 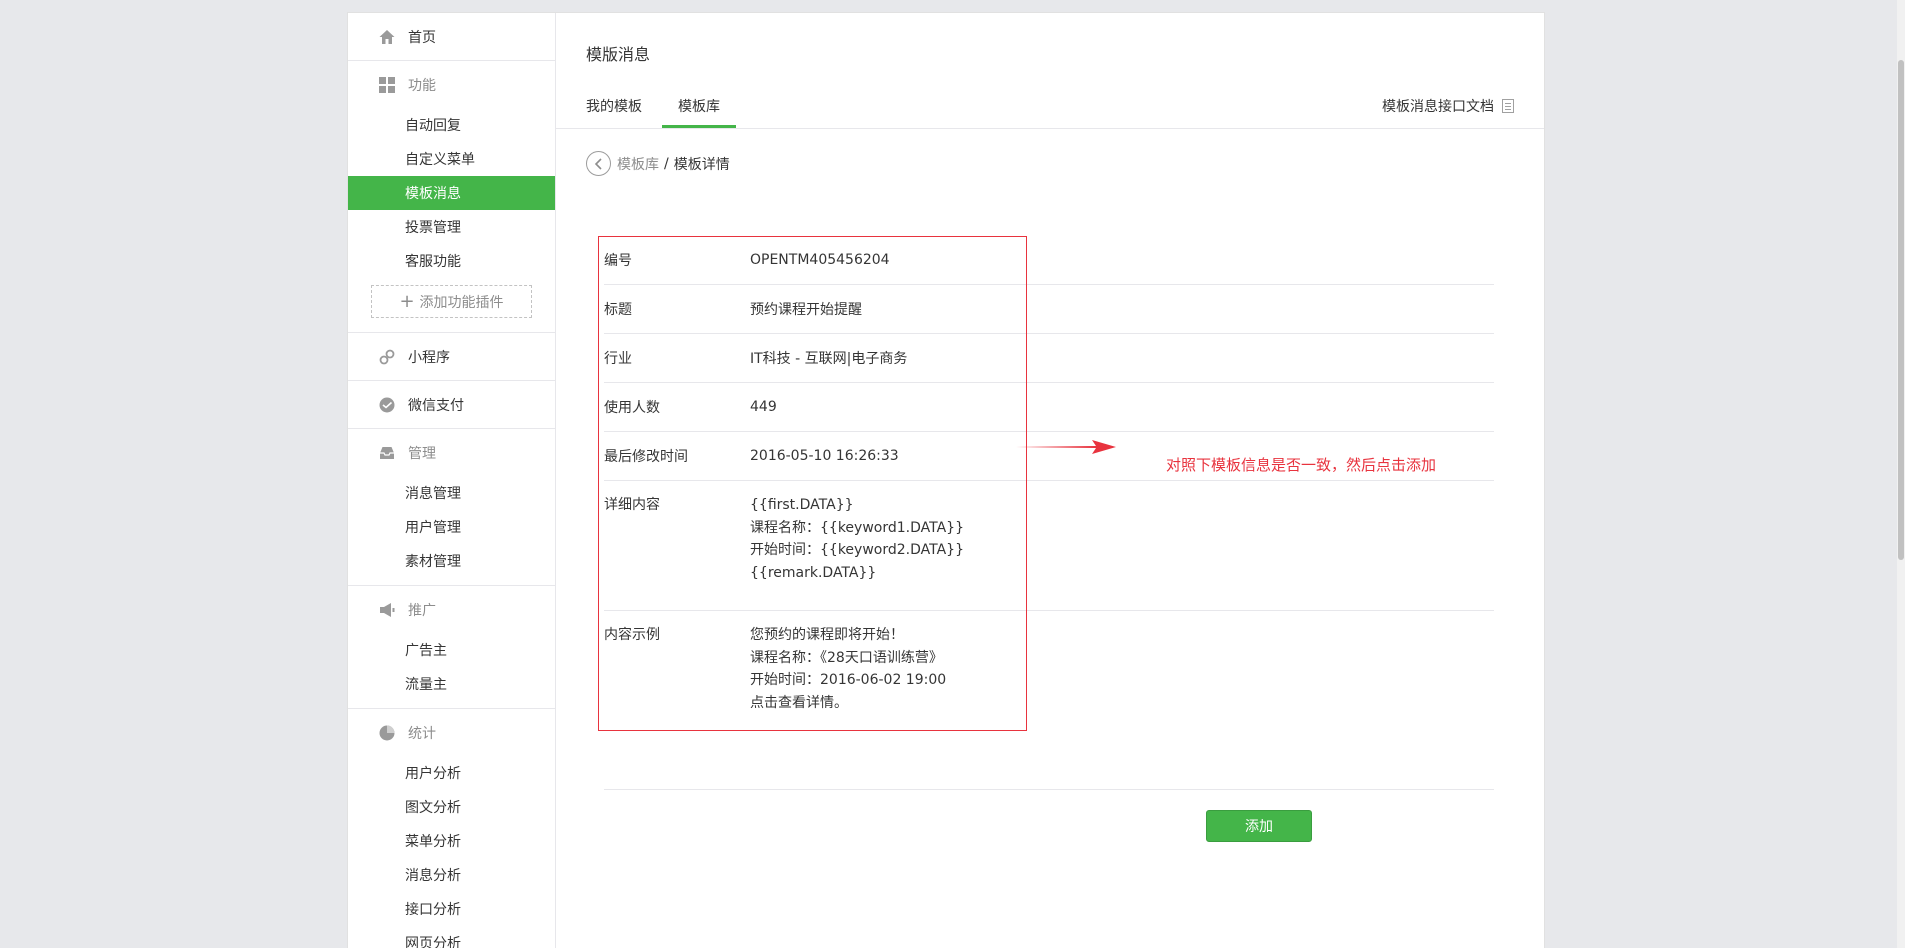 I want to click on sidebar-item-custom-menu: 自定义菜单, so click(x=451, y=159).